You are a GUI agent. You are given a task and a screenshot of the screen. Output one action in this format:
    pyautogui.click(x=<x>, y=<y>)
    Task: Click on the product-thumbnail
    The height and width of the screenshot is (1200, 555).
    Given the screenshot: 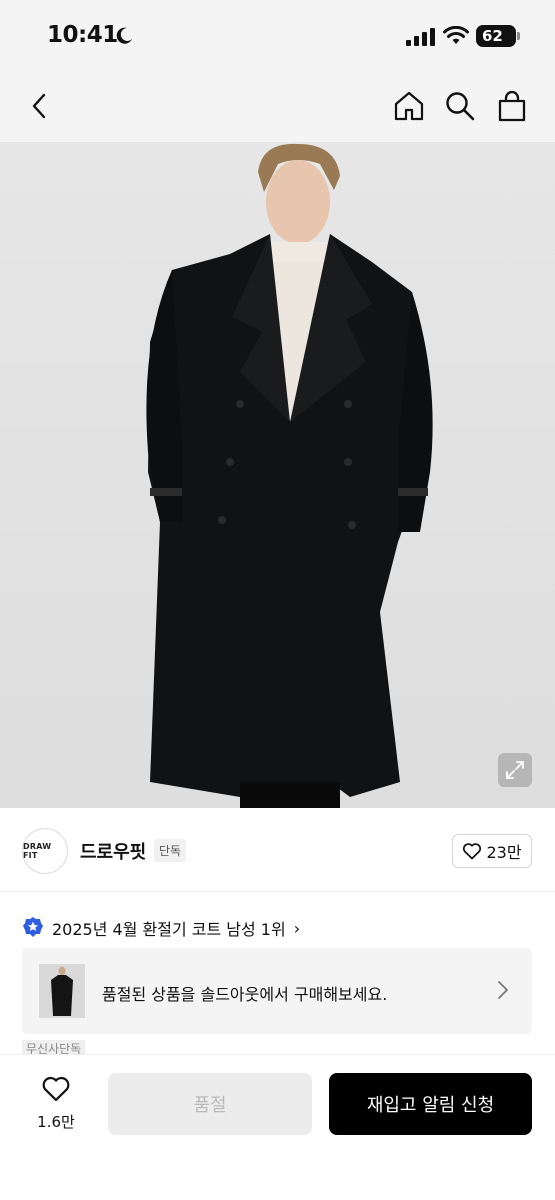 What is the action you would take?
    pyautogui.click(x=62, y=991)
    